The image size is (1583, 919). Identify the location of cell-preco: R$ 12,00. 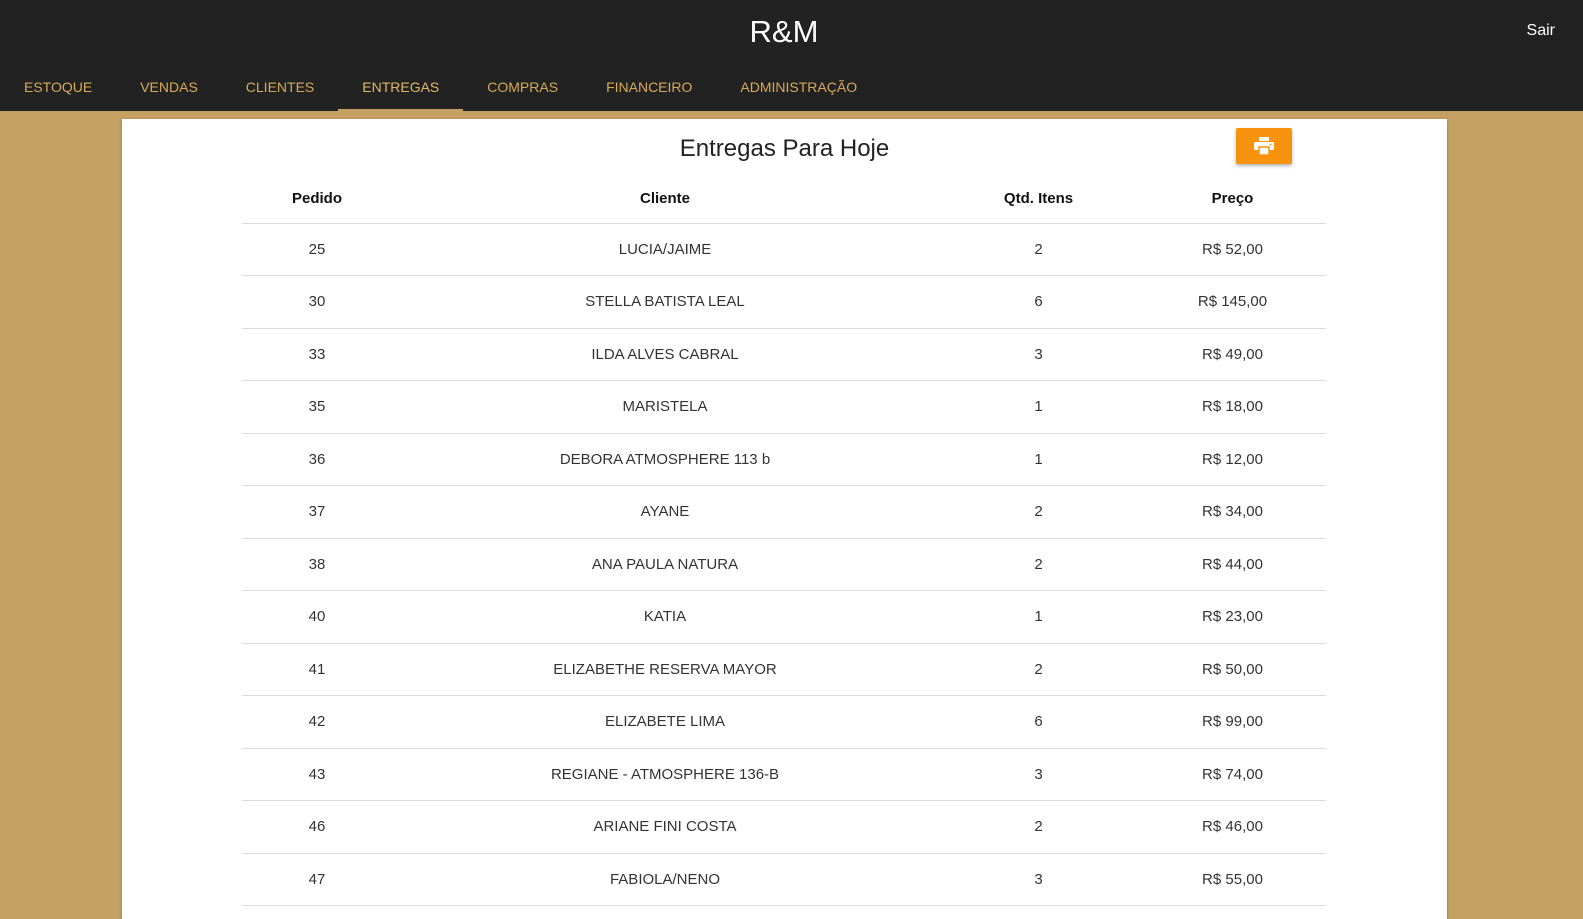
(1232, 459).